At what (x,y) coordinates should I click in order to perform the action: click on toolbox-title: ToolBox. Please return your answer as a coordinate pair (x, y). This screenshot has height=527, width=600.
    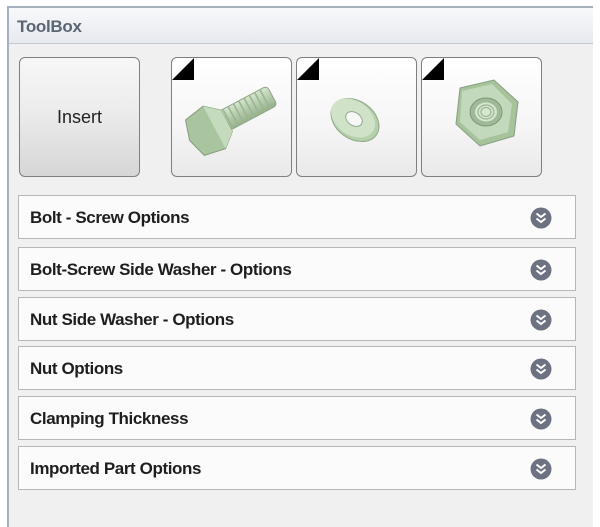
    Looking at the image, I should click on (49, 26).